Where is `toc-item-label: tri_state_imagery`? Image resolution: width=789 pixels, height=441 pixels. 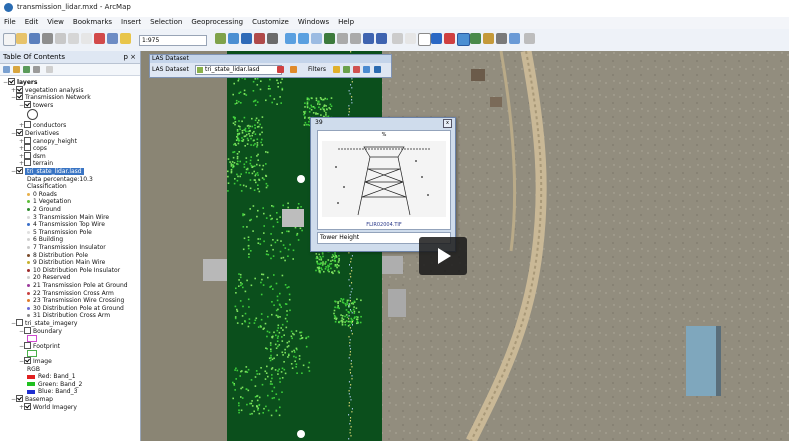
toc-item-label: tri_state_imagery is located at coordinates (51, 323).